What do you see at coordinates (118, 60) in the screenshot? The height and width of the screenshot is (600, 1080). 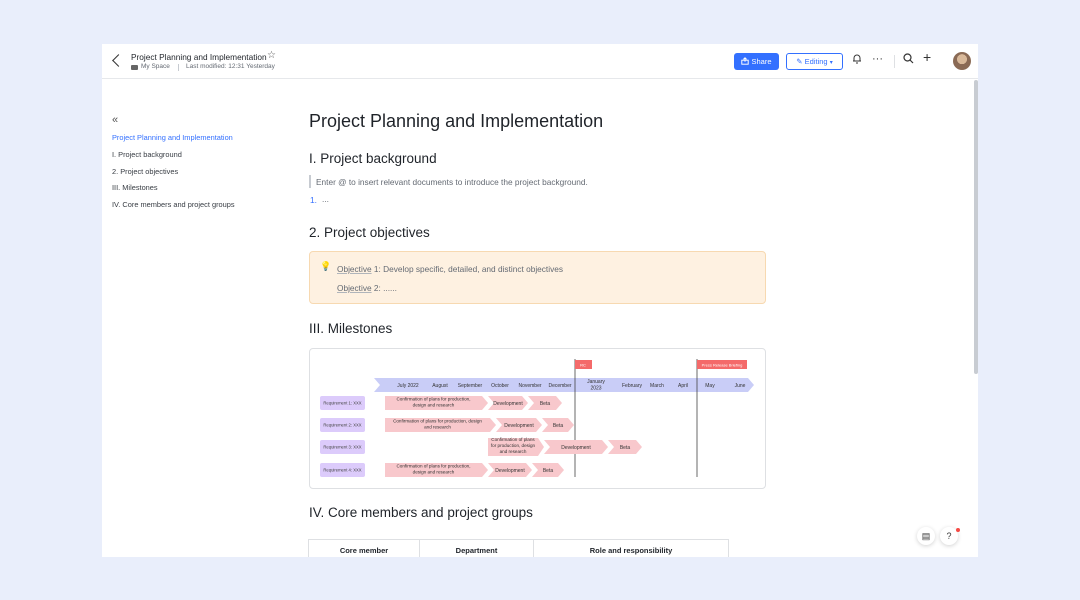 I see `back-chevron-icon` at bounding box center [118, 60].